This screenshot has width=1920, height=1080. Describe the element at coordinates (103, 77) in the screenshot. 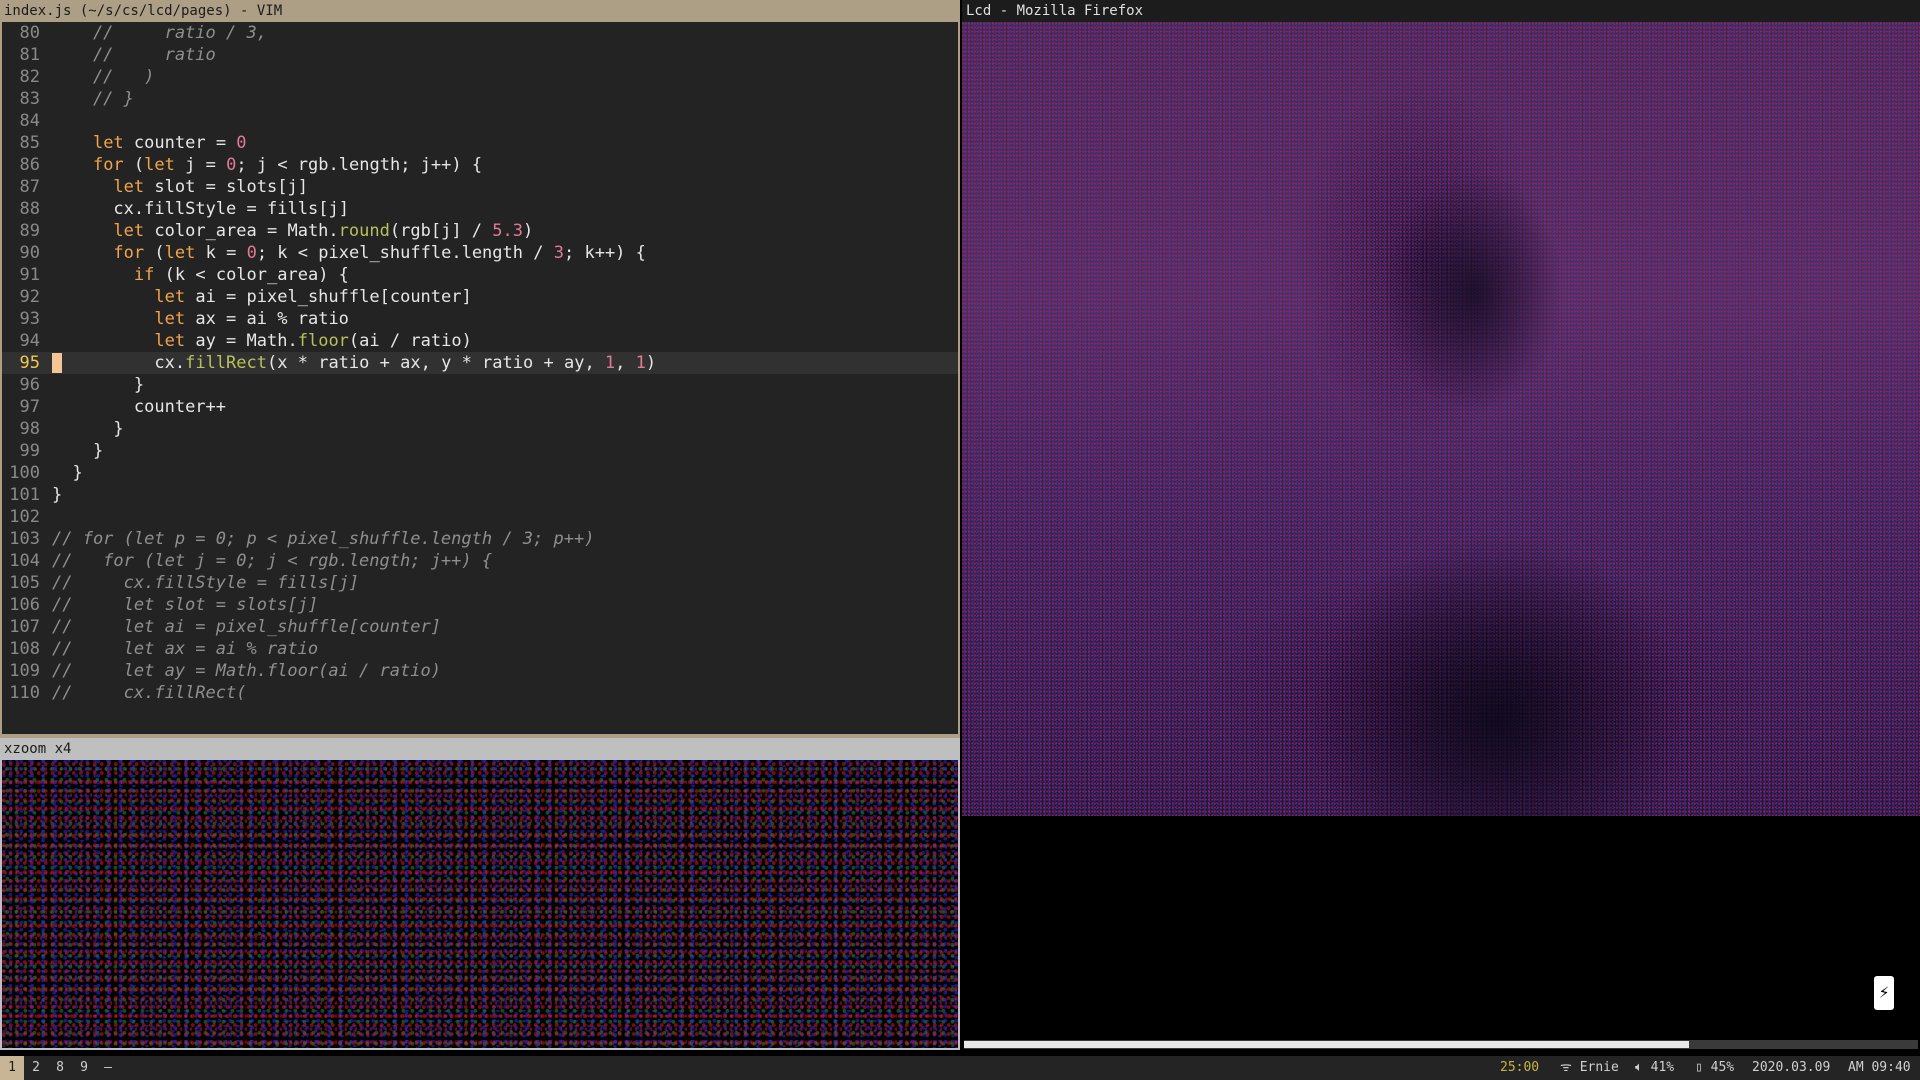

I see `line-text: // )` at that location.